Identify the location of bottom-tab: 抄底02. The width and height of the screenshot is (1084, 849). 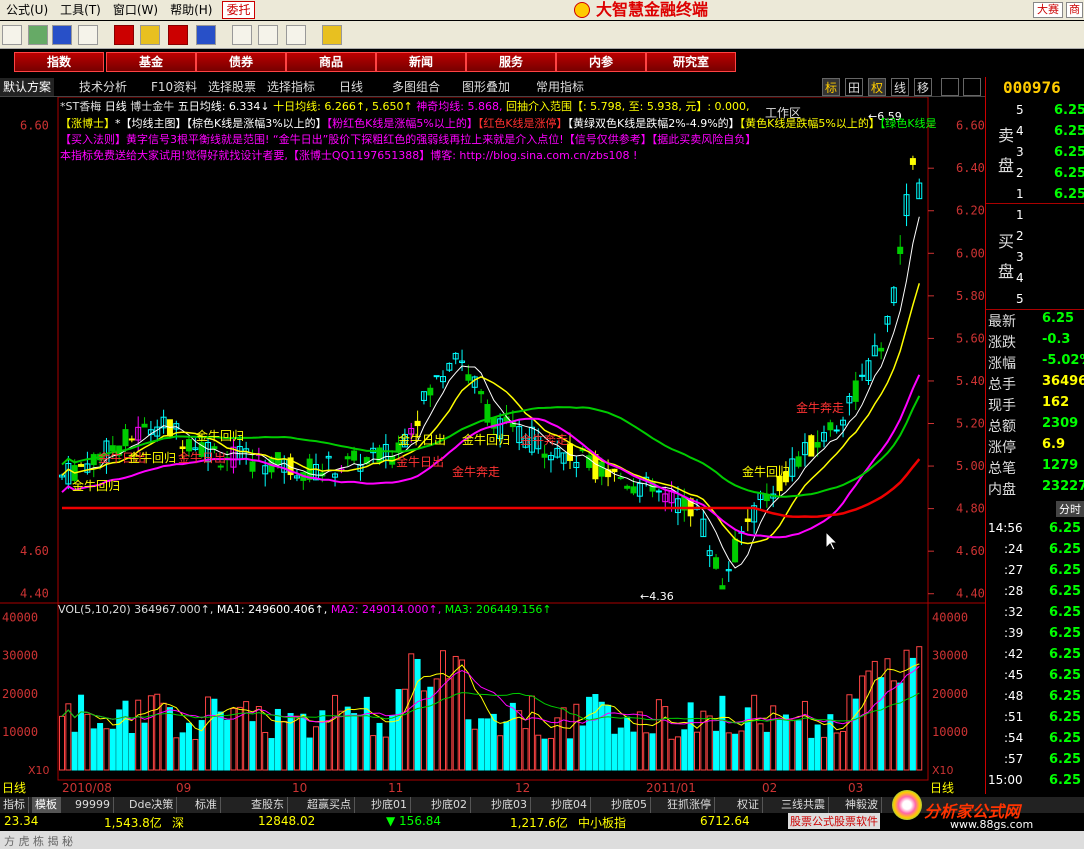
(449, 805).